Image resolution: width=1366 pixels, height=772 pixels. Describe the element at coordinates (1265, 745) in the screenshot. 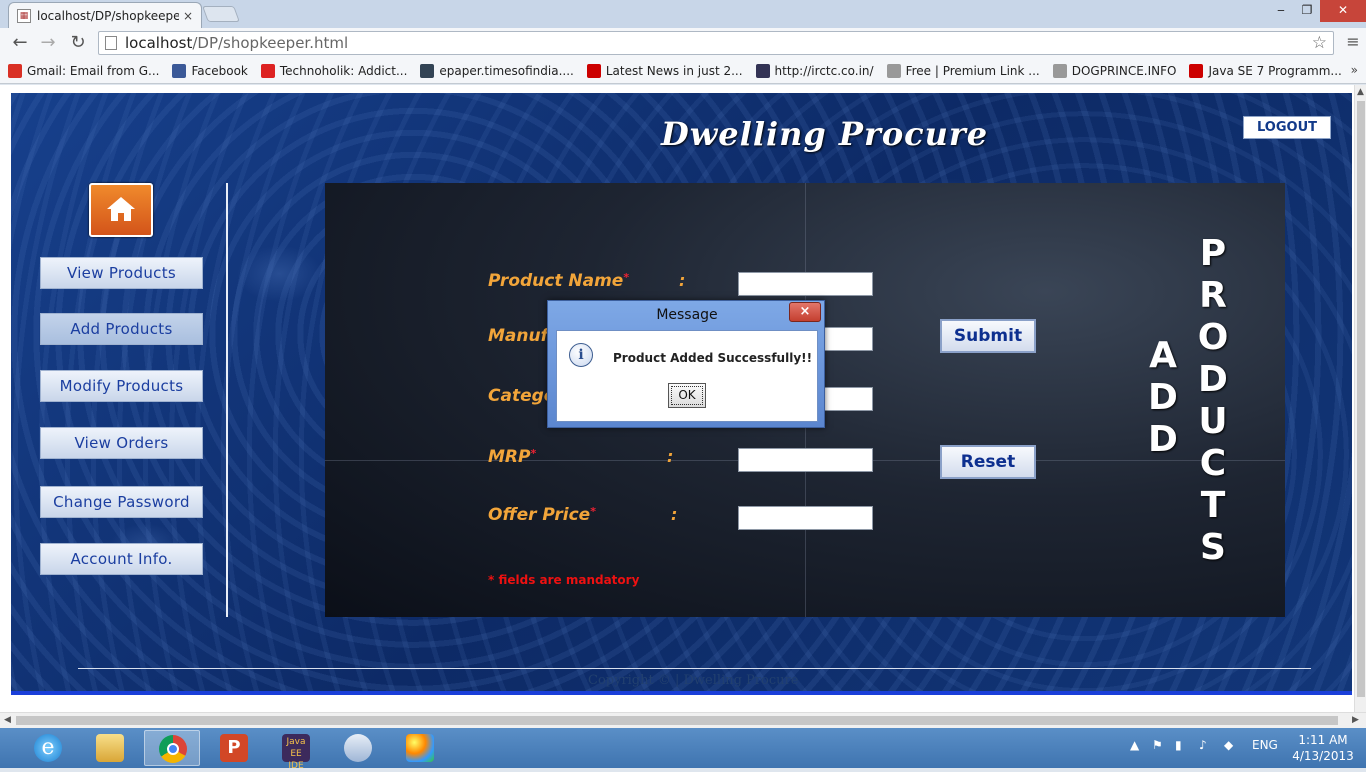

I see `input-language: ENG` at that location.